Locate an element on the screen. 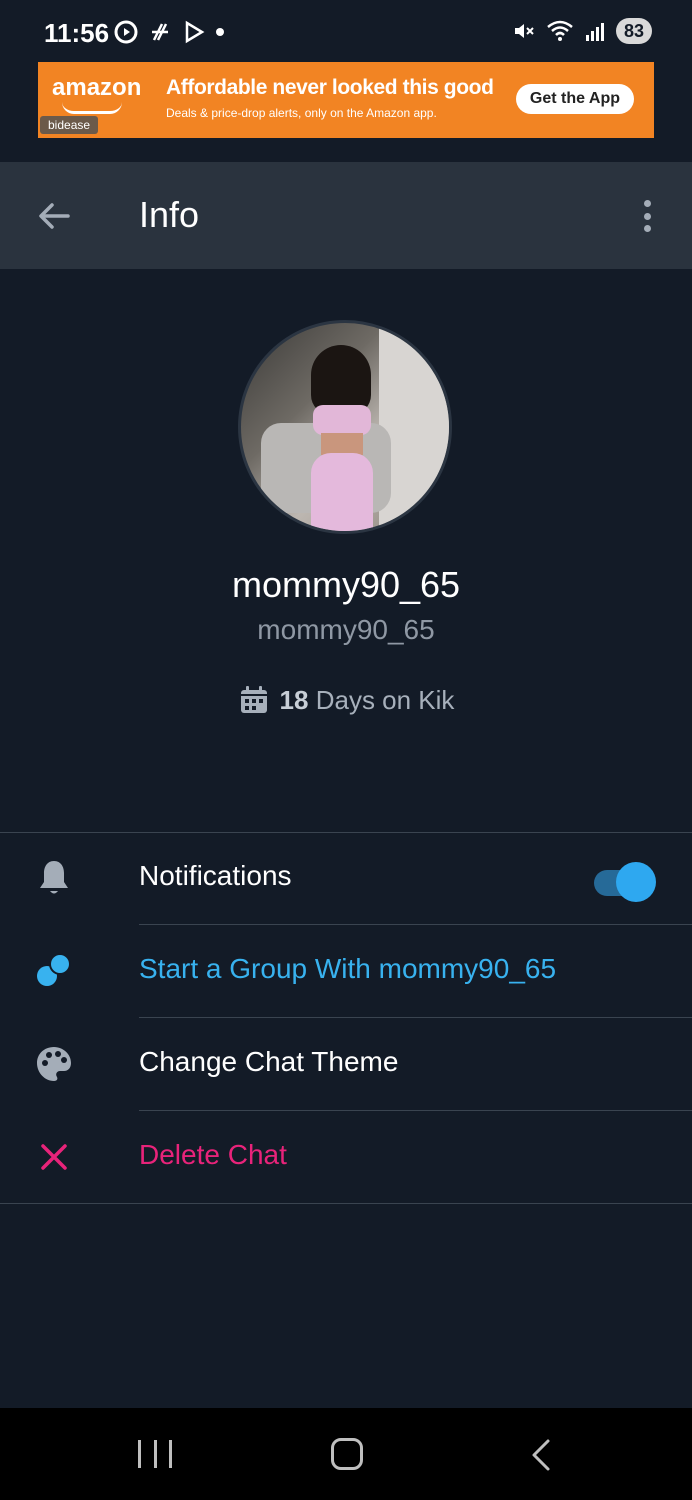  back-button is located at coordinates (54, 216).